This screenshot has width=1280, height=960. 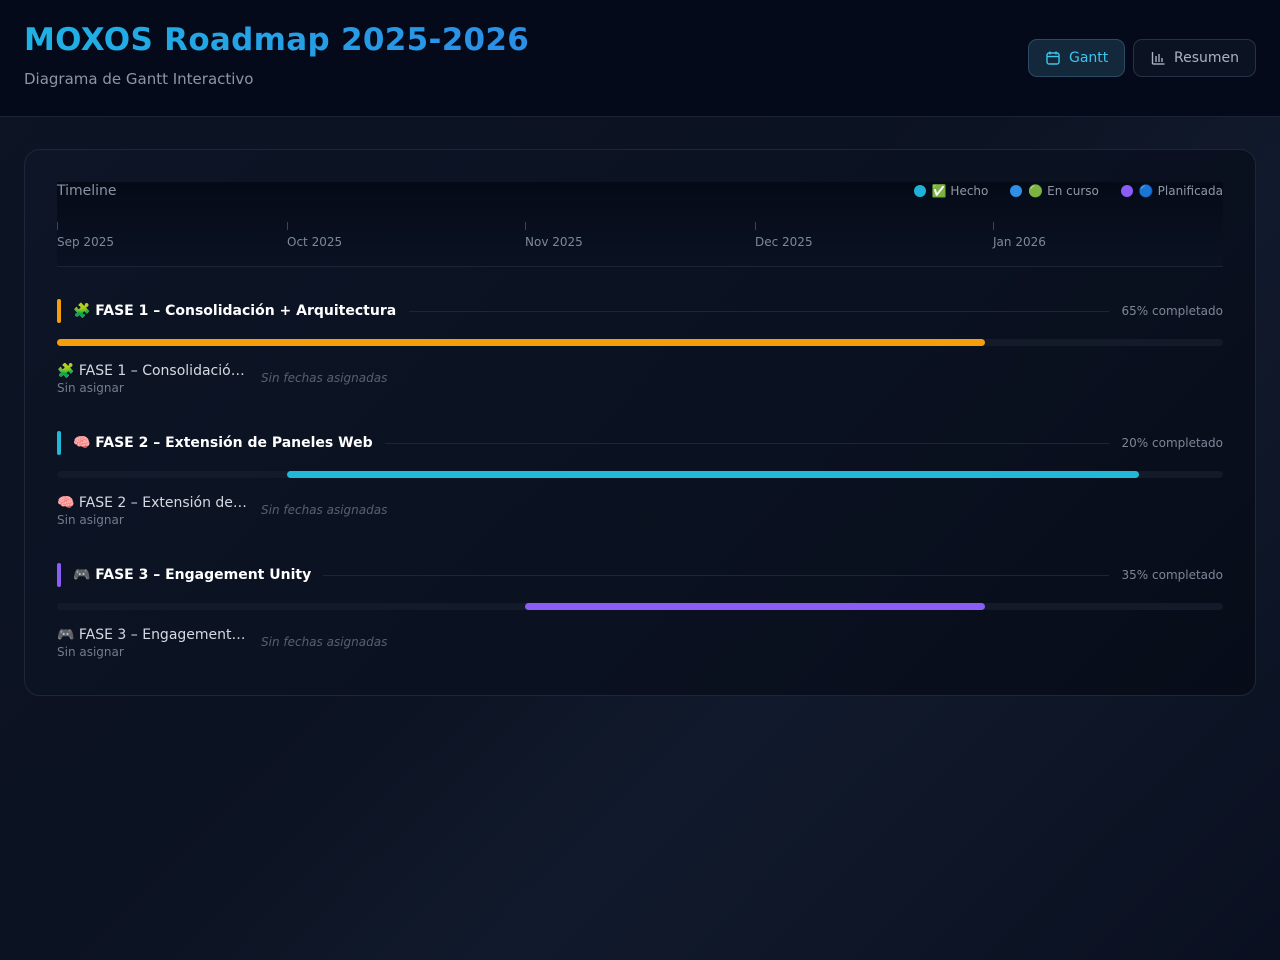 I want to click on phase-3-title: 🎮 FASE 3 – Engagement Unity, so click(x=192, y=575).